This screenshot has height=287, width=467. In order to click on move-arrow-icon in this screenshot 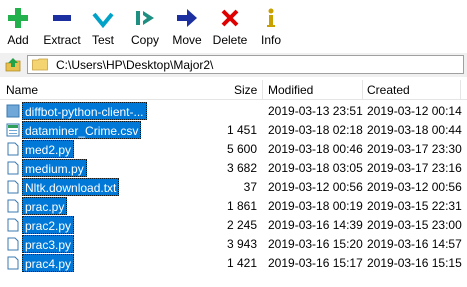, I will do `click(187, 18)`.